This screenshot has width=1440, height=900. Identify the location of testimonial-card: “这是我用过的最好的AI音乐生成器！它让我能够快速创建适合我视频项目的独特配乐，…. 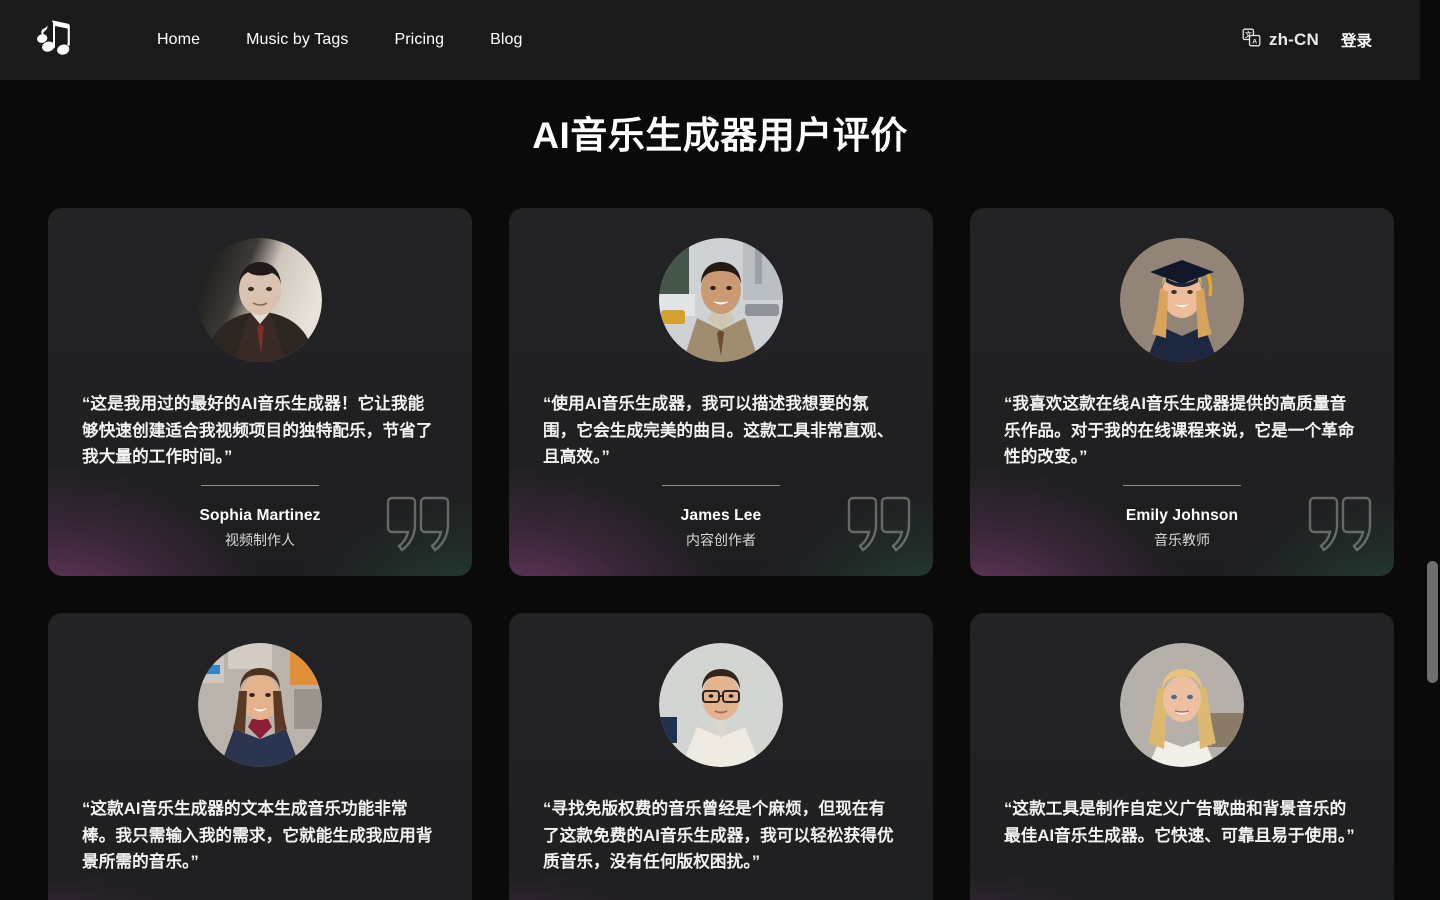
(260, 392).